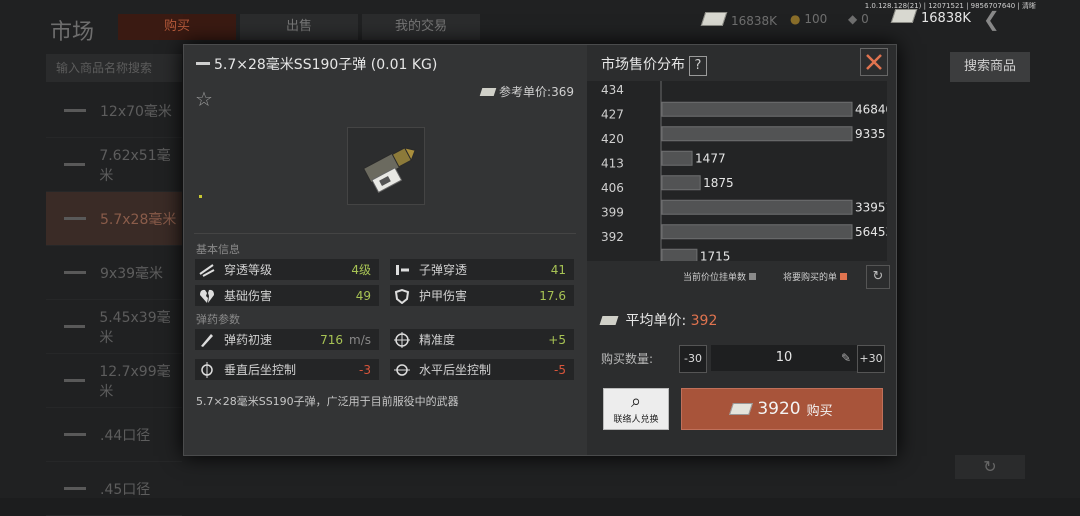  Describe the element at coordinates (207, 340) in the screenshot. I see `muzzle-velocity-icon` at that location.